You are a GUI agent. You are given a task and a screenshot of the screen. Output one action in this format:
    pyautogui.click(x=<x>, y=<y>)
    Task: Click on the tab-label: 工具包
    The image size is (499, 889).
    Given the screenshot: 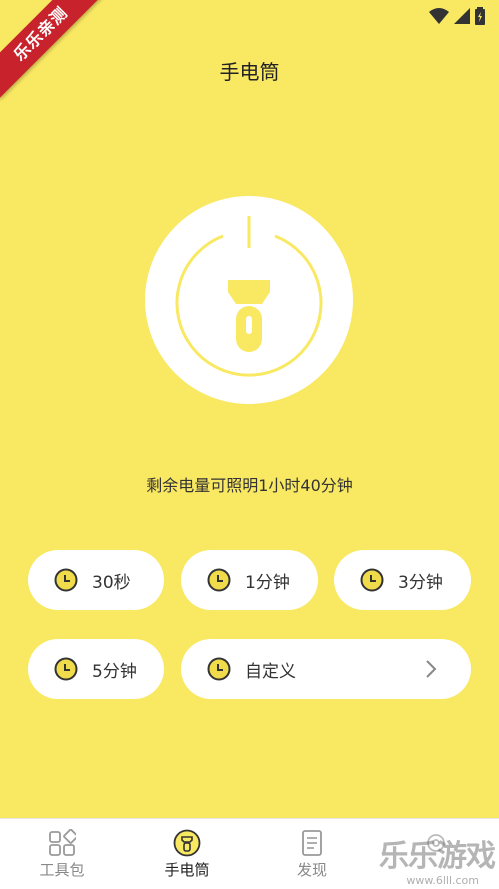 What is the action you would take?
    pyautogui.click(x=62, y=870)
    